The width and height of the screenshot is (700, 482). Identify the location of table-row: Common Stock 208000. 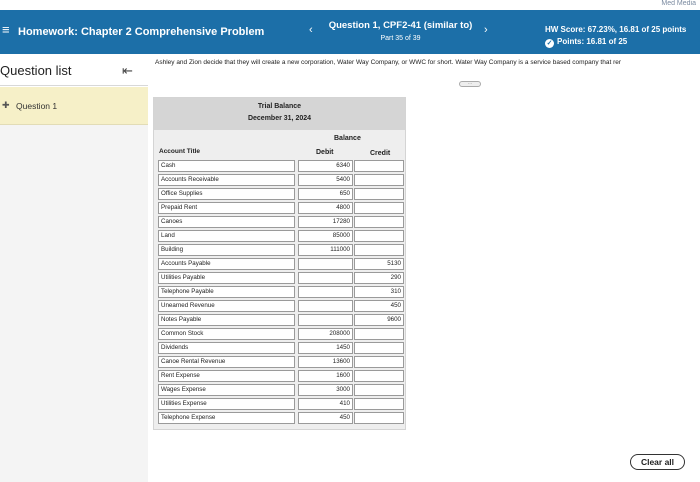
(282, 334).